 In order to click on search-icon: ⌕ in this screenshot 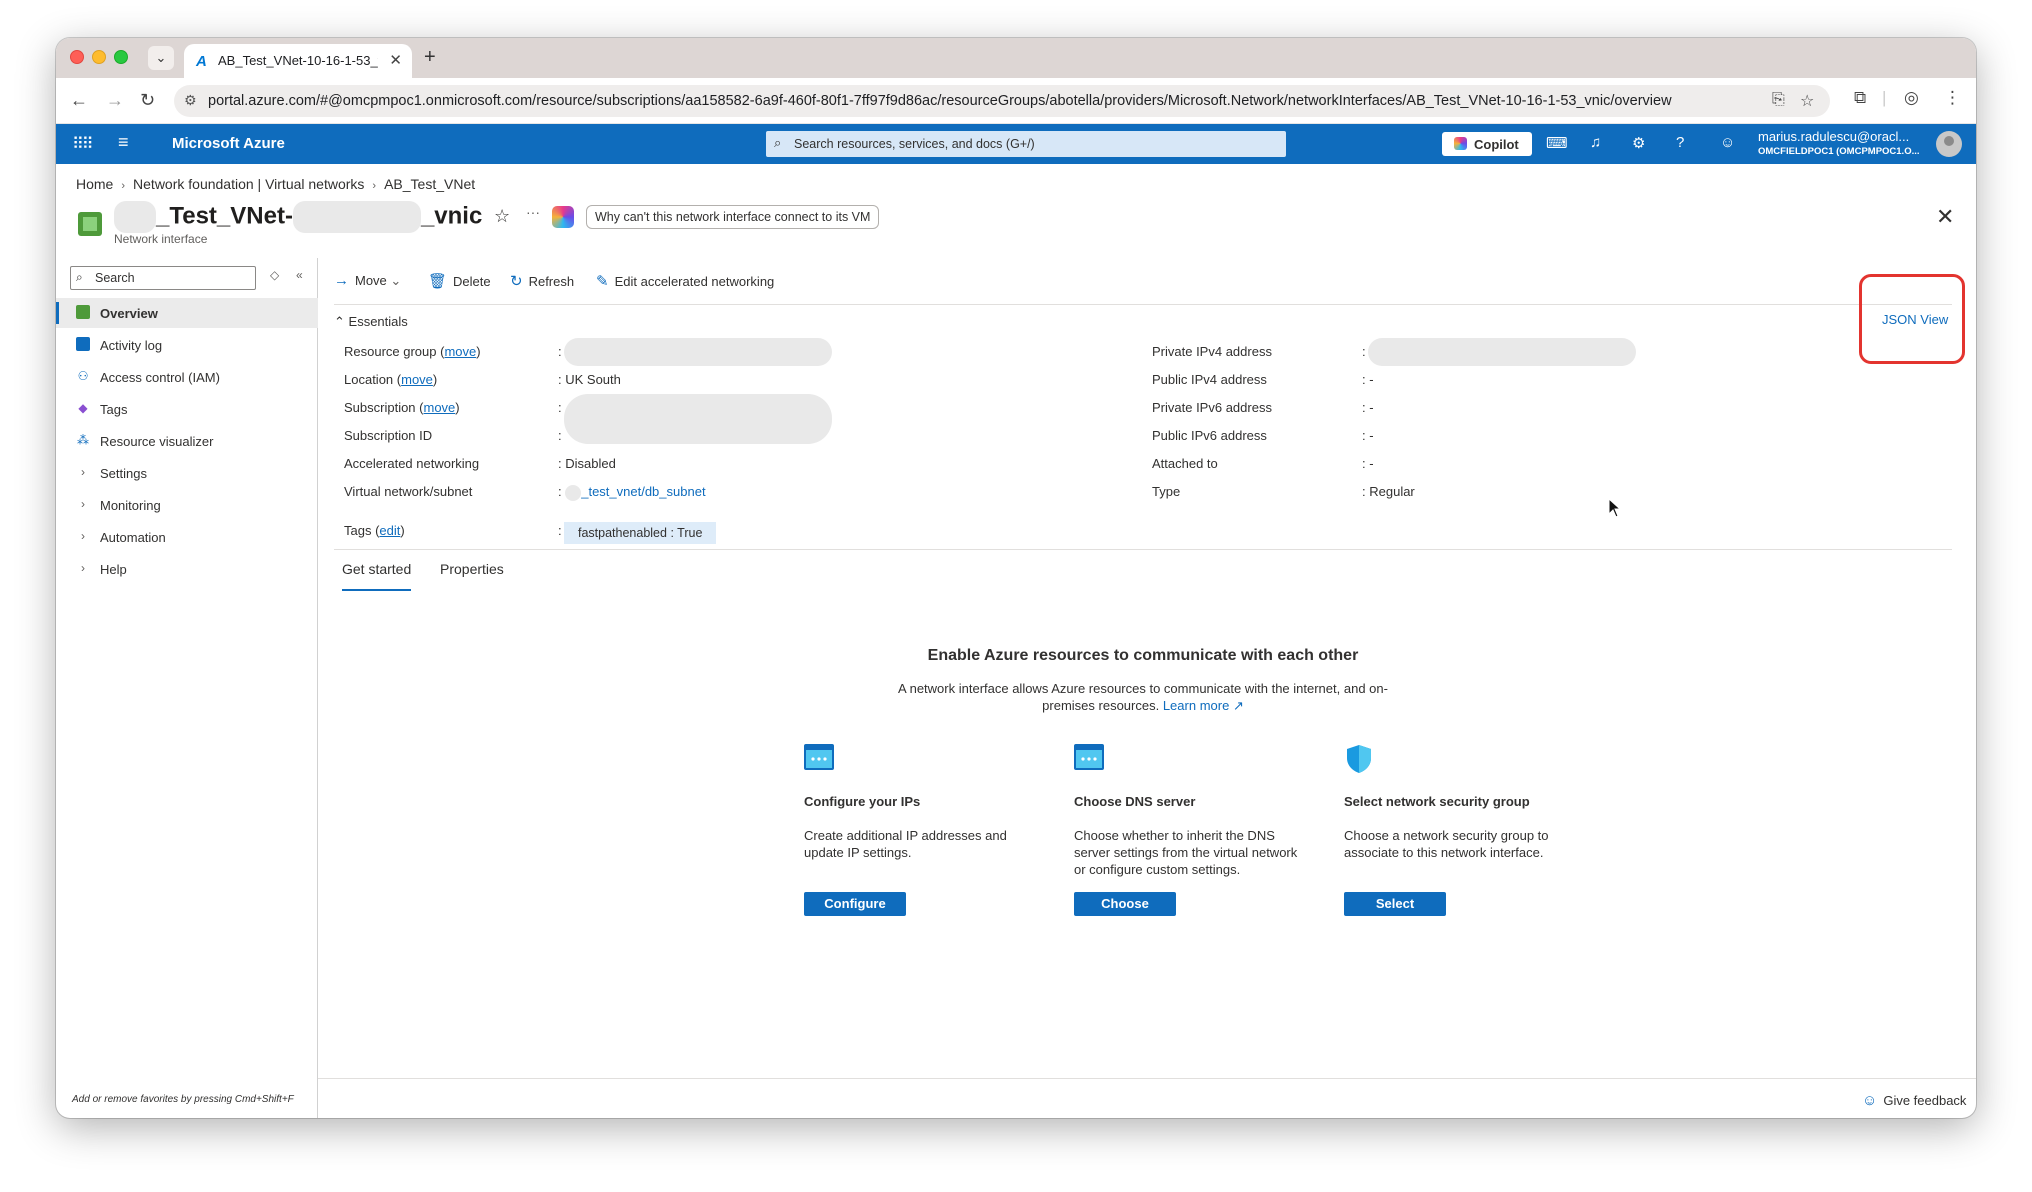, I will do `click(79, 277)`.